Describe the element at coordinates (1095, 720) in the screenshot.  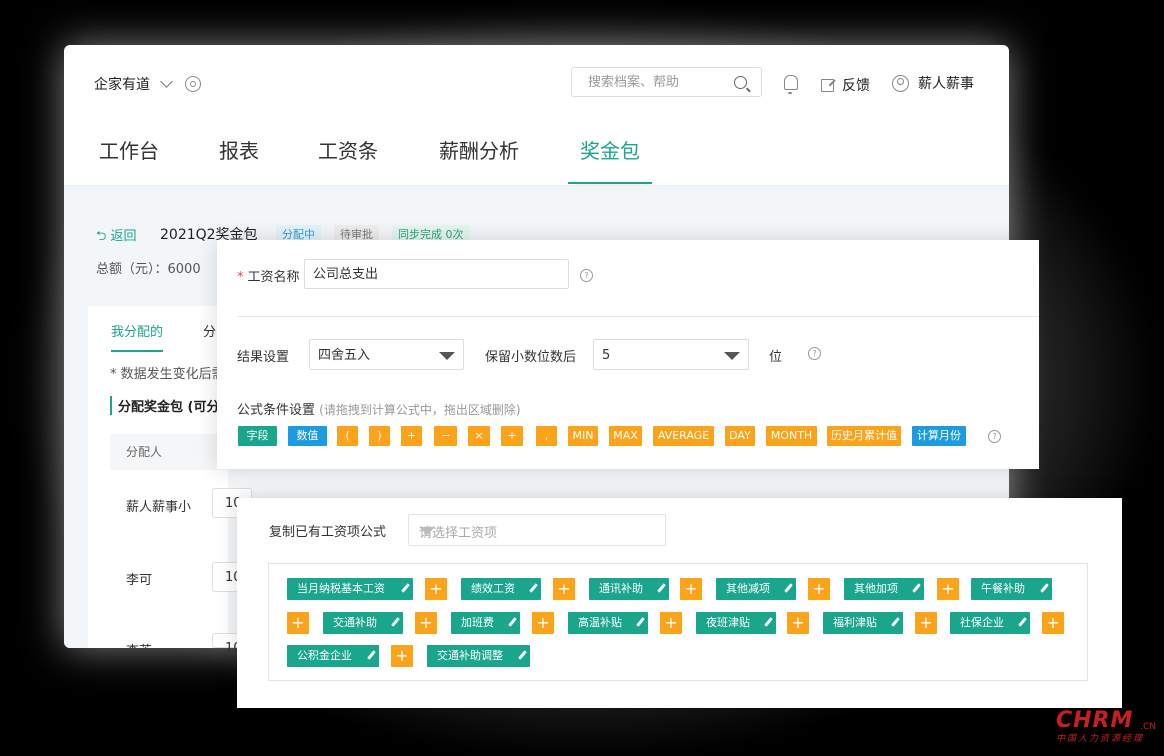
I see `logo-text: CHRM` at that location.